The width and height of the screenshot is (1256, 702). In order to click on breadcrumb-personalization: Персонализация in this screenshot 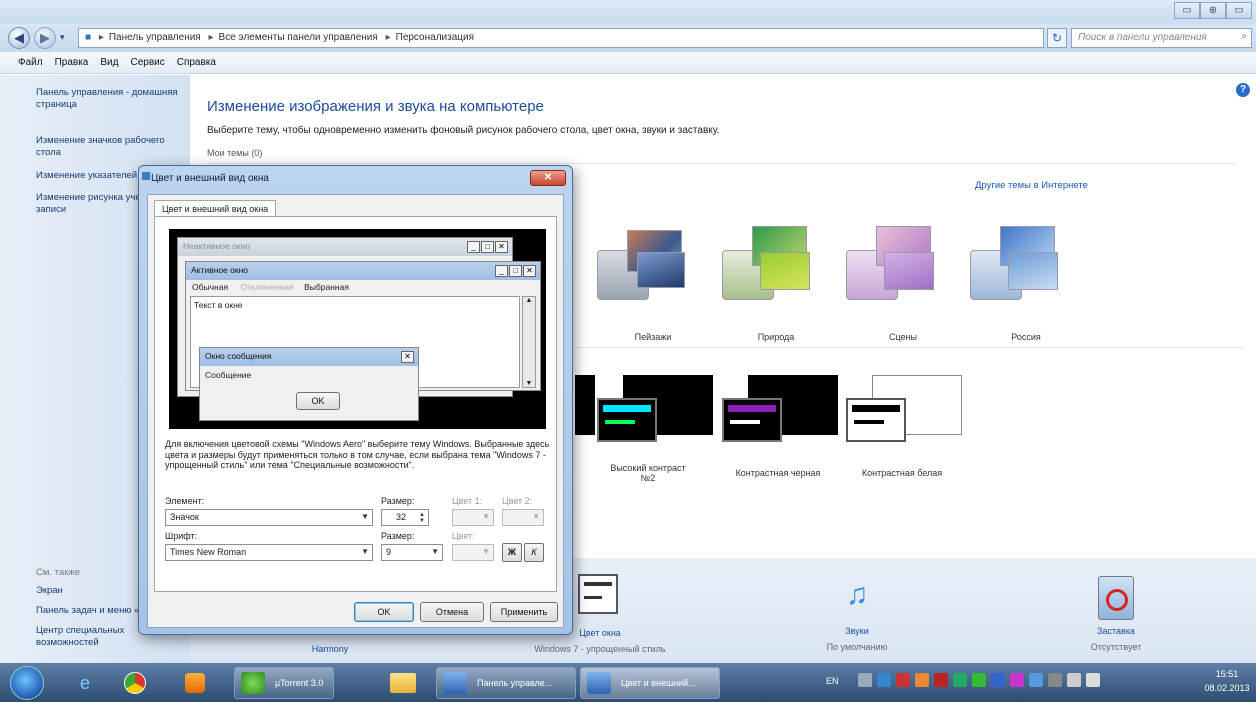, I will do `click(435, 37)`.